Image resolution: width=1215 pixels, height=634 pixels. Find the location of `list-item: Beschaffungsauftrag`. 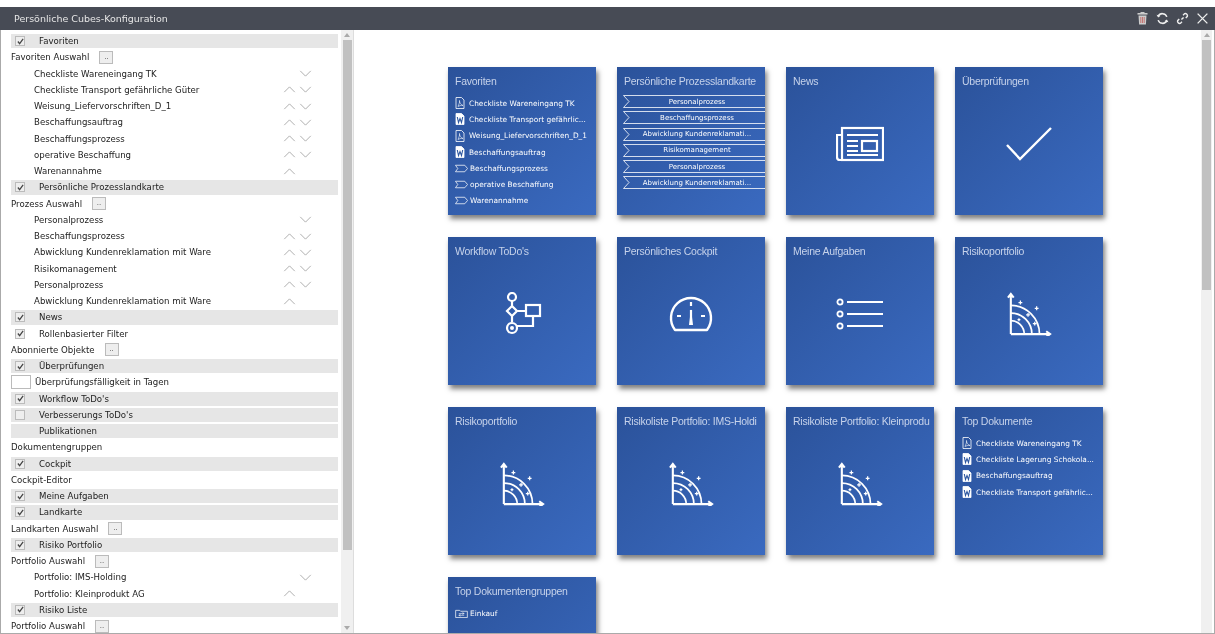

list-item: Beschaffungsauftrag is located at coordinates (158, 122).